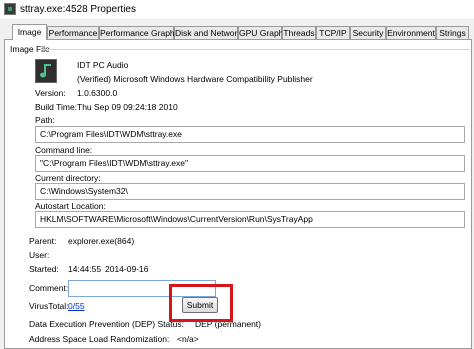  What do you see at coordinates (250, 134) in the screenshot?
I see `path-field: C:\Program Files\IDT\WDM\sttray.exe` at bounding box center [250, 134].